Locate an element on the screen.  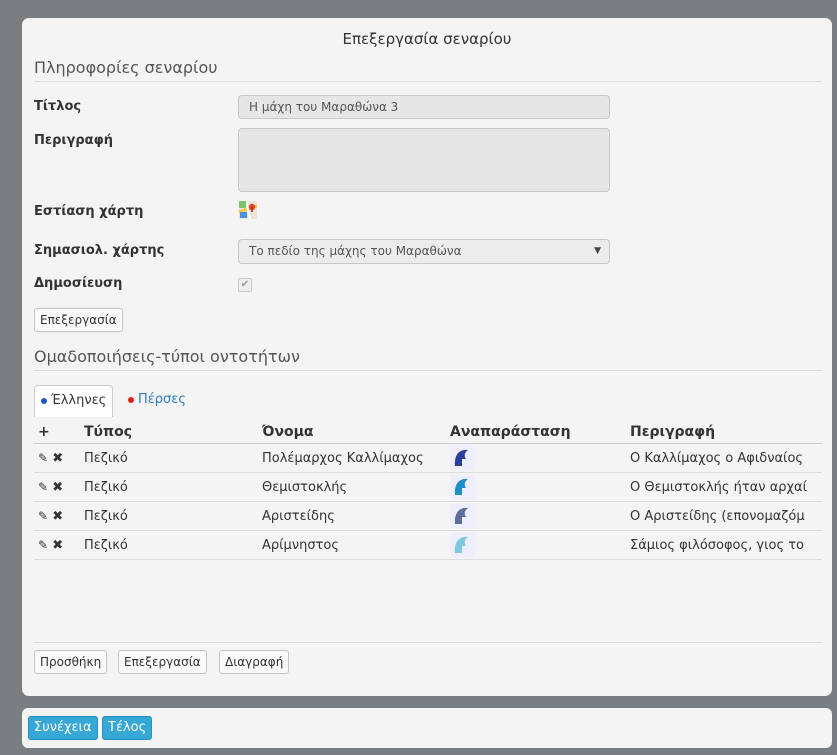
map-focus-label: Εστίαση χάρτη is located at coordinates (89, 211).